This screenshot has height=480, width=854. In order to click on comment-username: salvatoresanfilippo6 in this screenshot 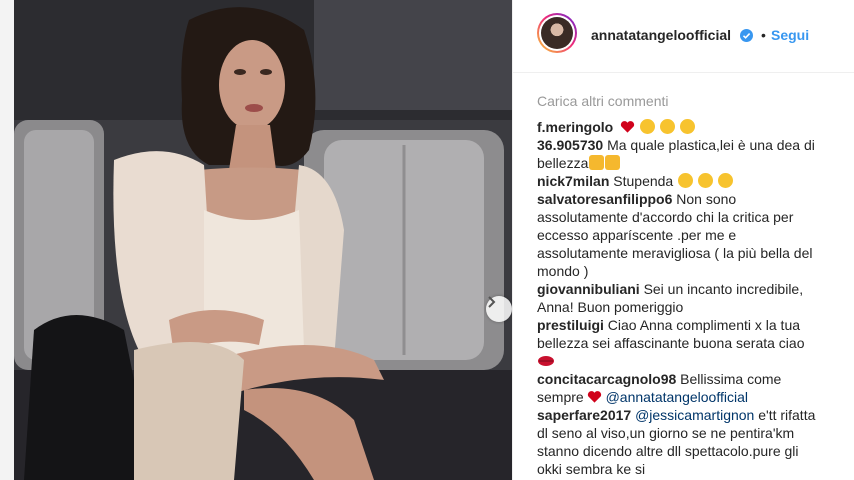, I will do `click(604, 199)`.